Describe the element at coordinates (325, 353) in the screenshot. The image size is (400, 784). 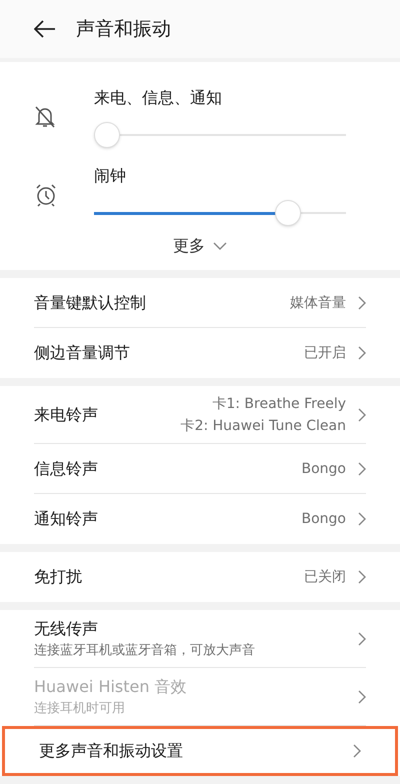
I see `row-value: 已开启` at that location.